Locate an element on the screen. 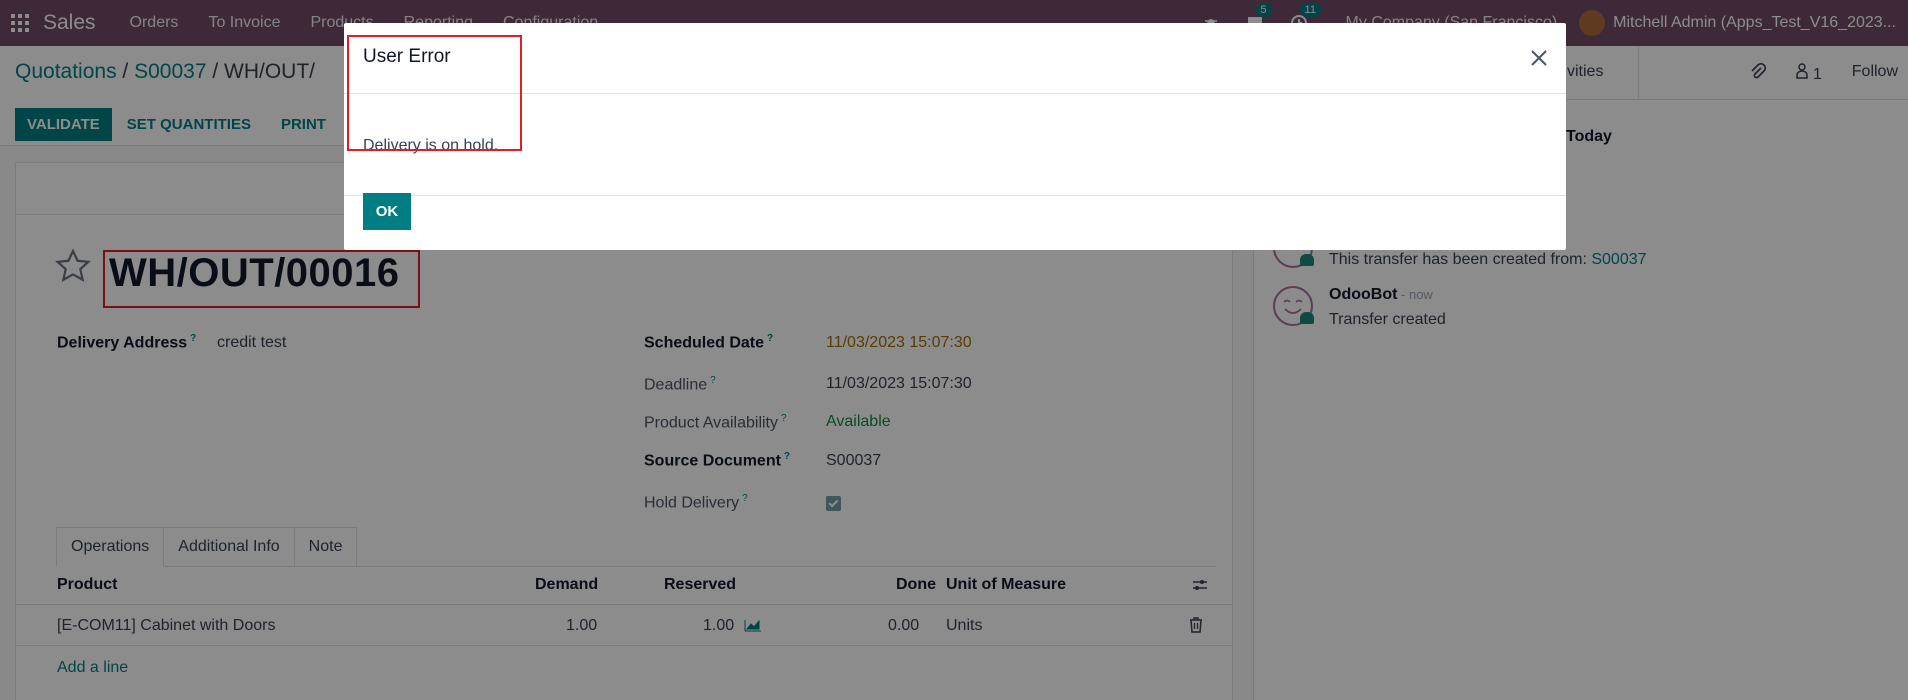  dialog-body: Delivery is on hold. is located at coordinates (955, 145).